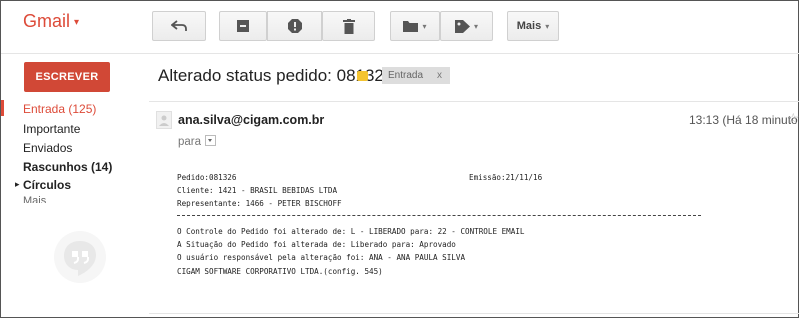 The height and width of the screenshot is (318, 799). I want to click on body-issue-date: Emissão:21/11/16, so click(506, 177).